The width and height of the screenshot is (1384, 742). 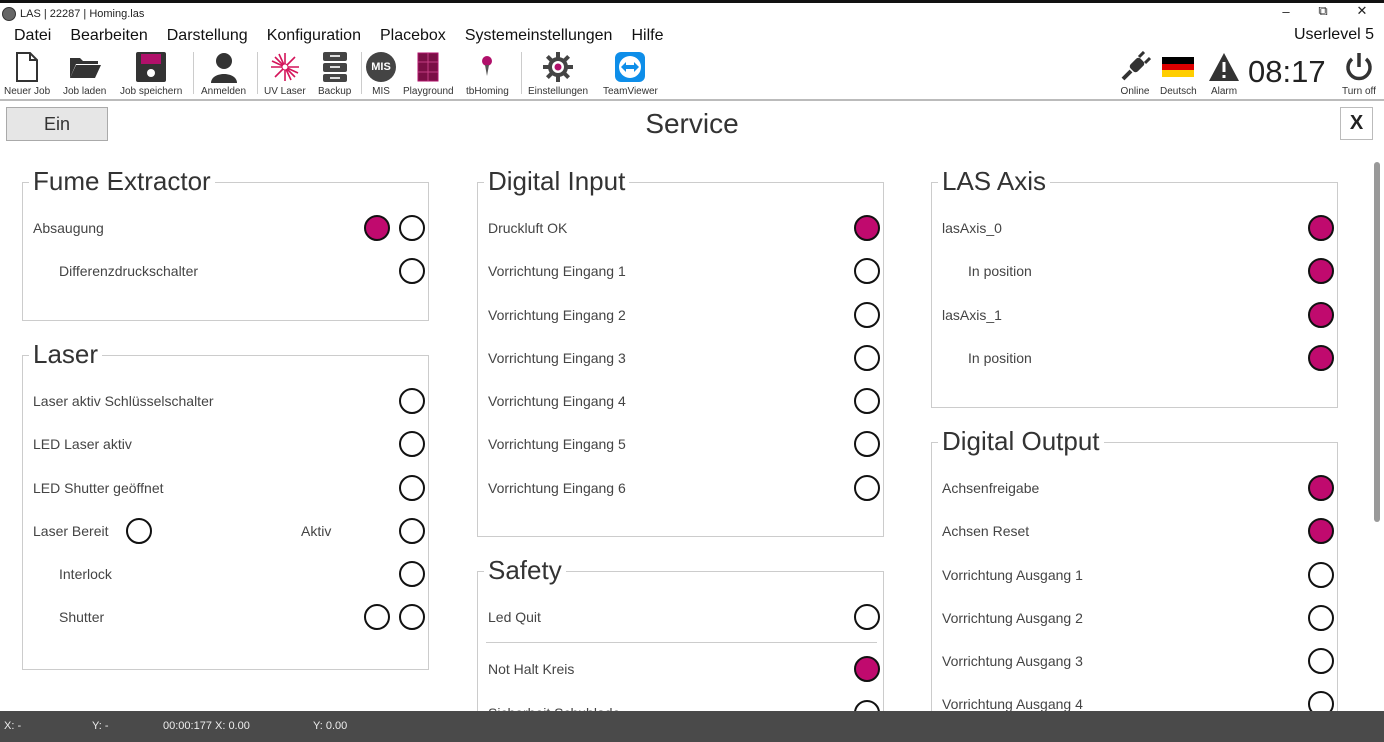 I want to click on laser-ready-label: Laser Bereit, so click(x=71, y=531).